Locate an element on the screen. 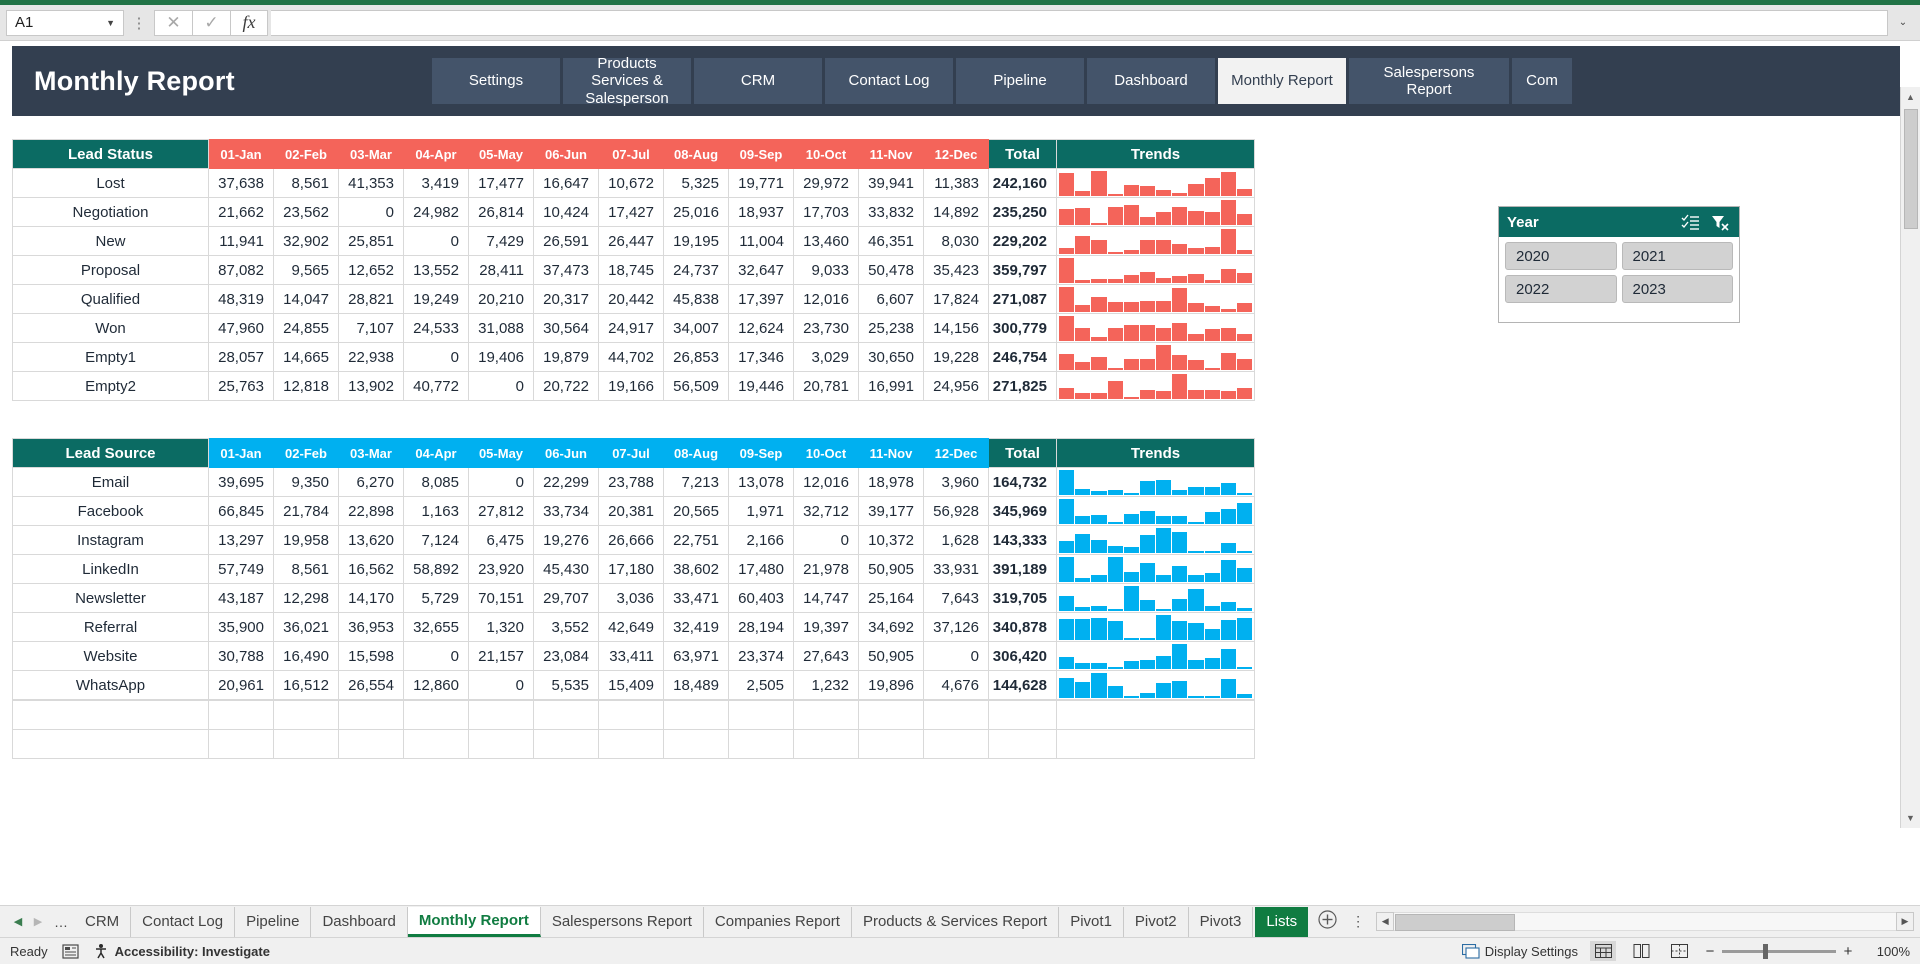 This screenshot has height=964, width=1920. multi-select-icon is located at coordinates (1690, 222).